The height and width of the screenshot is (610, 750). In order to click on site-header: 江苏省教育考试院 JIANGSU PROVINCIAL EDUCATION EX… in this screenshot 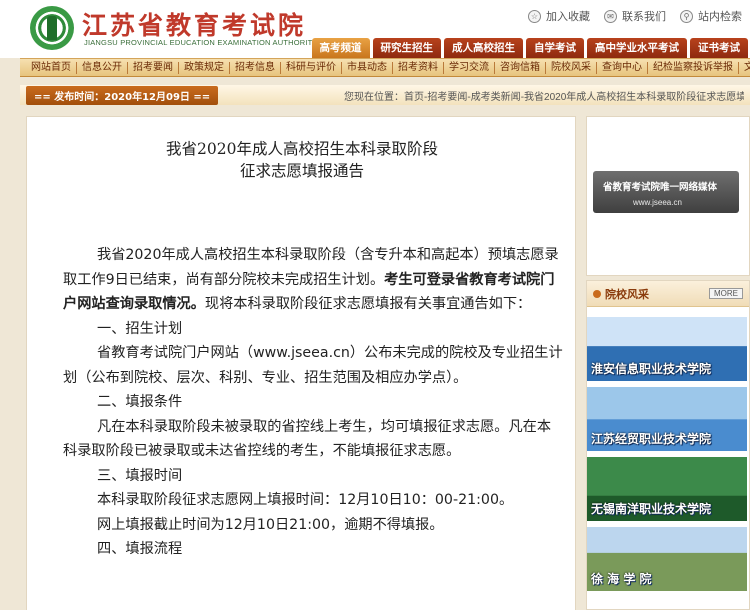, I will do `click(375, 29)`.